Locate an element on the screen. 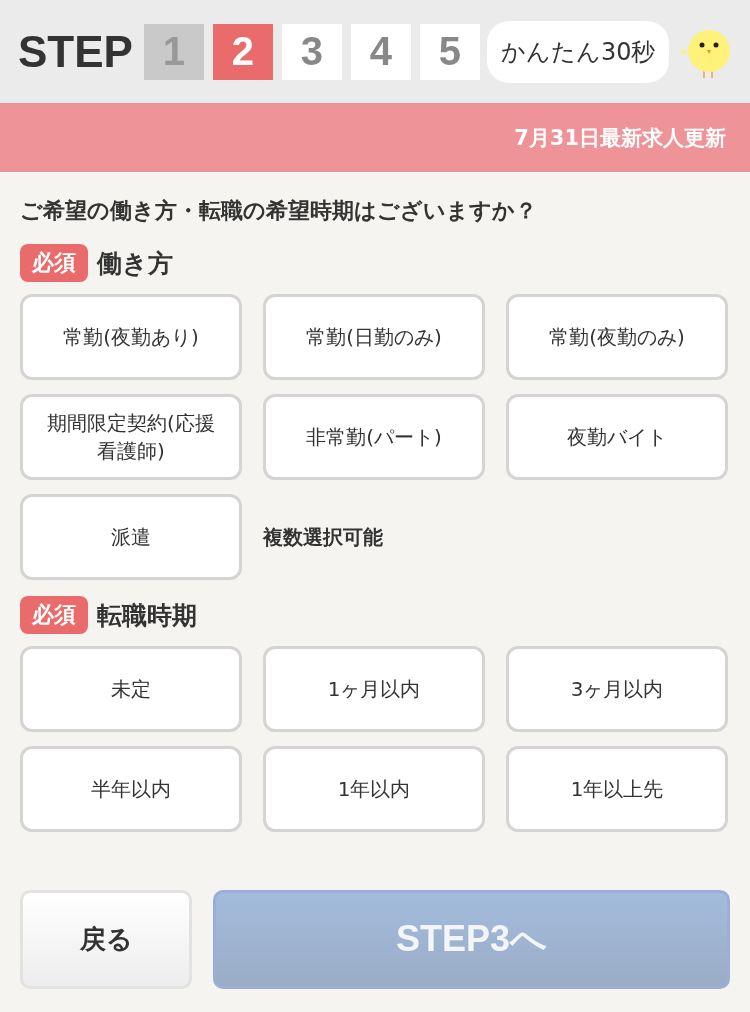 The width and height of the screenshot is (750, 1012). option-button: 3ヶ月以内 is located at coordinates (617, 689).